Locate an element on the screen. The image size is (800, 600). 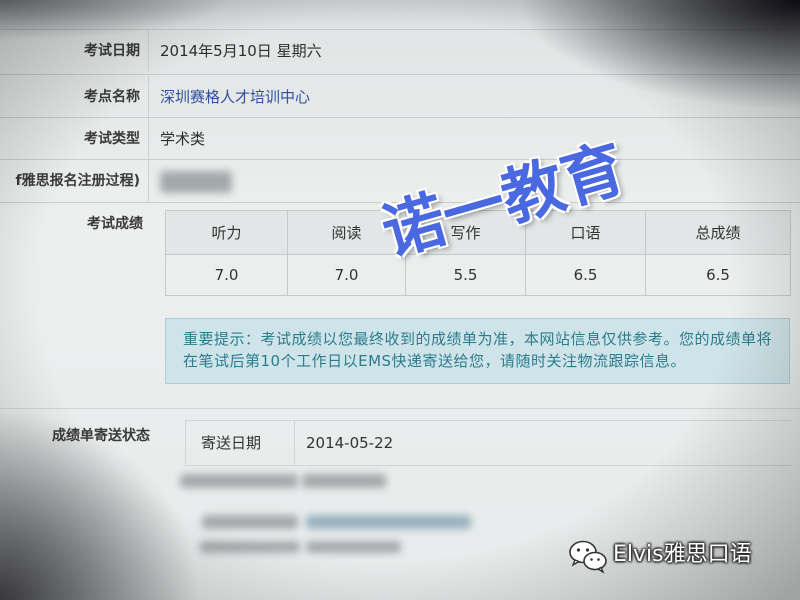
row-divider is located at coordinates (400, 74).